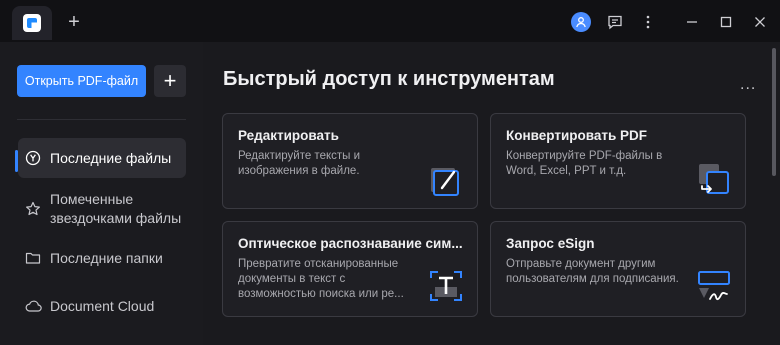  Describe the element at coordinates (577, 135) in the screenshot. I see `card-title: Конвертировать PDF` at that location.